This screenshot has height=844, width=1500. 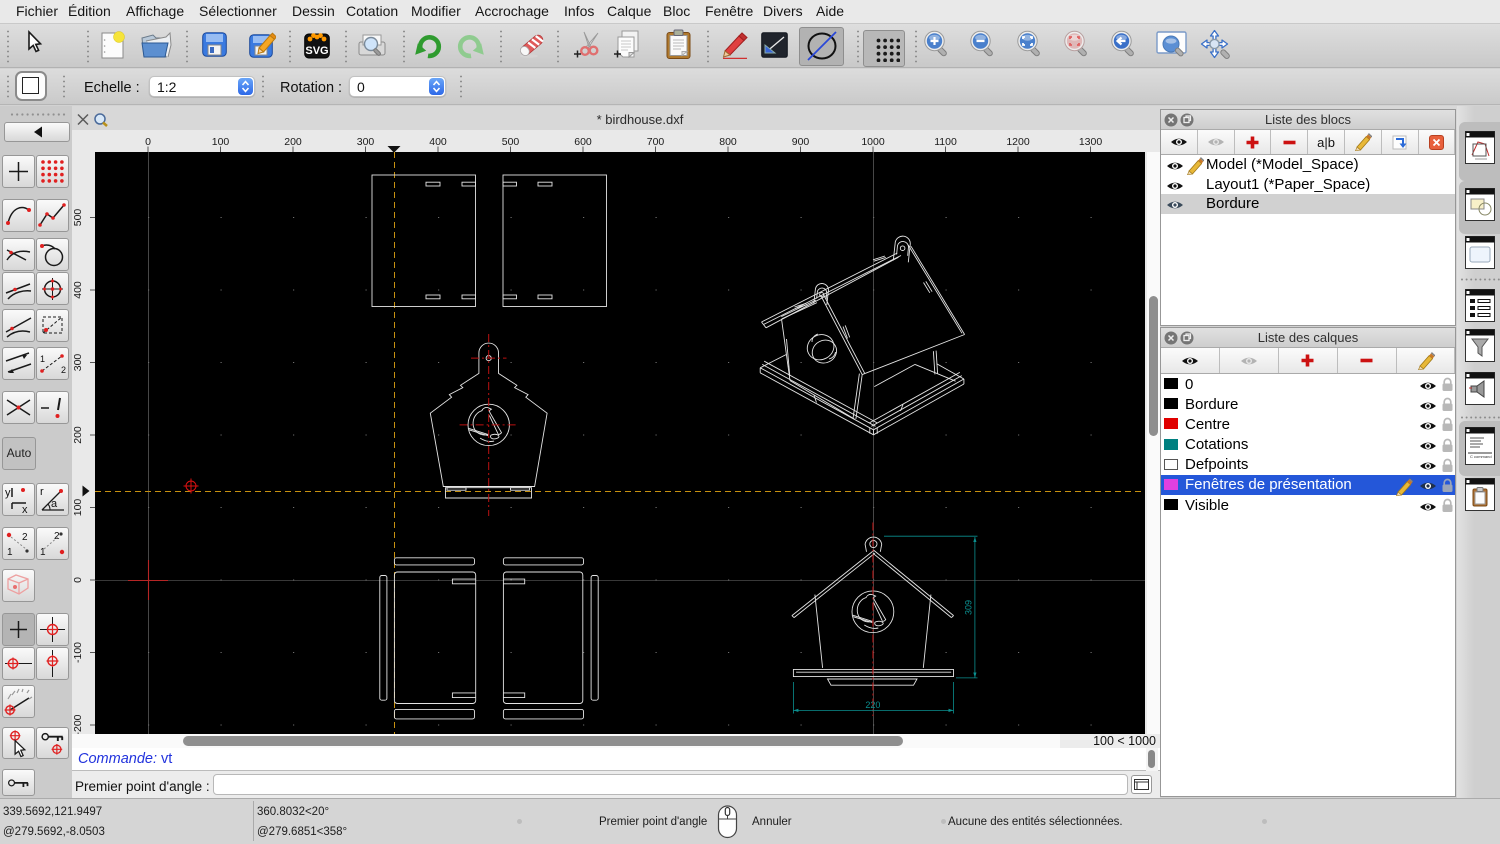 What do you see at coordinates (583, 142) in the screenshot?
I see `svg-text: 600` at bounding box center [583, 142].